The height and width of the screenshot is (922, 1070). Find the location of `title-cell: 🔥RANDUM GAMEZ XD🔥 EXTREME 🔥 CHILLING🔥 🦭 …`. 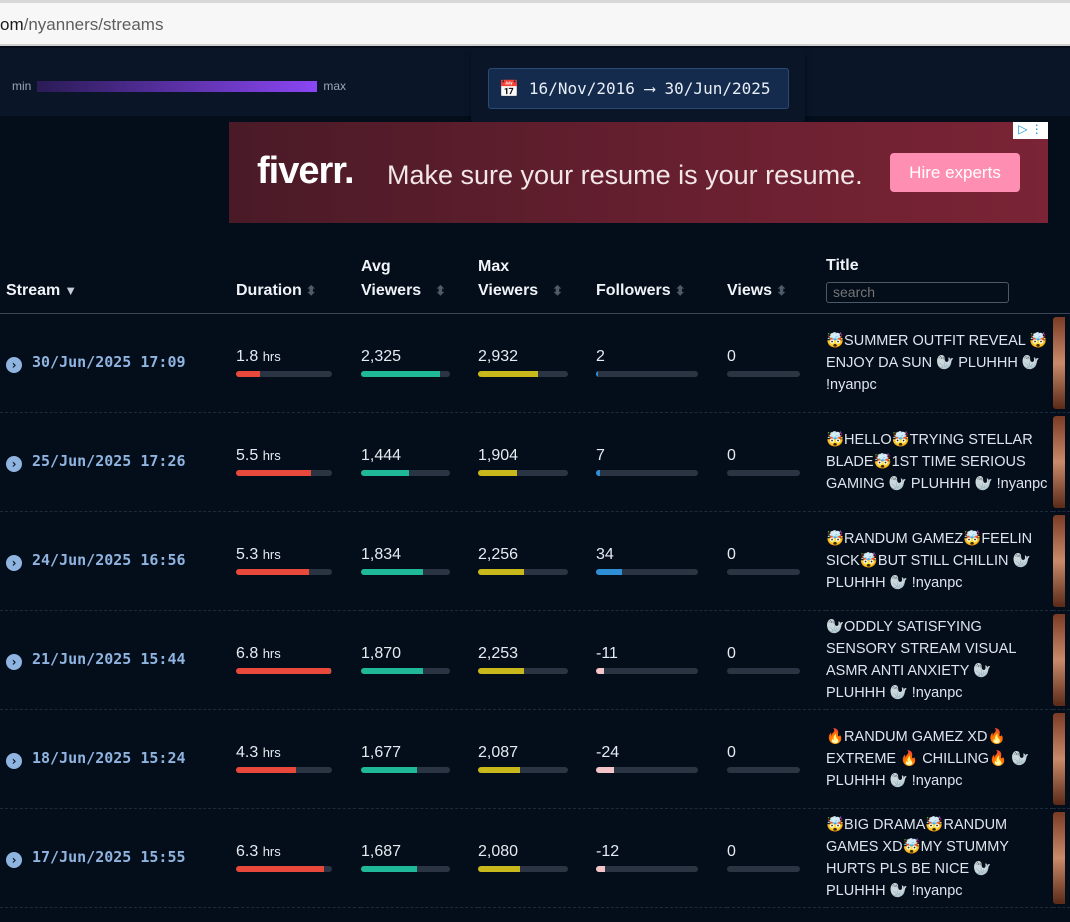

title-cell: 🔥RANDUM GAMEZ XD🔥 EXTREME 🔥 CHILLING🔥 🦭 … is located at coordinates (939, 759).